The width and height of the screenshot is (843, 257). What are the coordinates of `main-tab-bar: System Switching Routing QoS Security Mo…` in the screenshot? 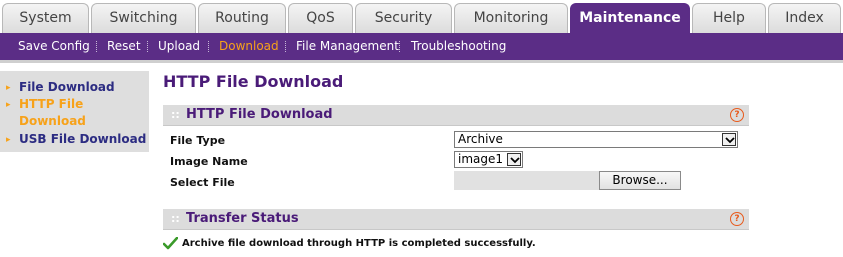 It's located at (421, 16).